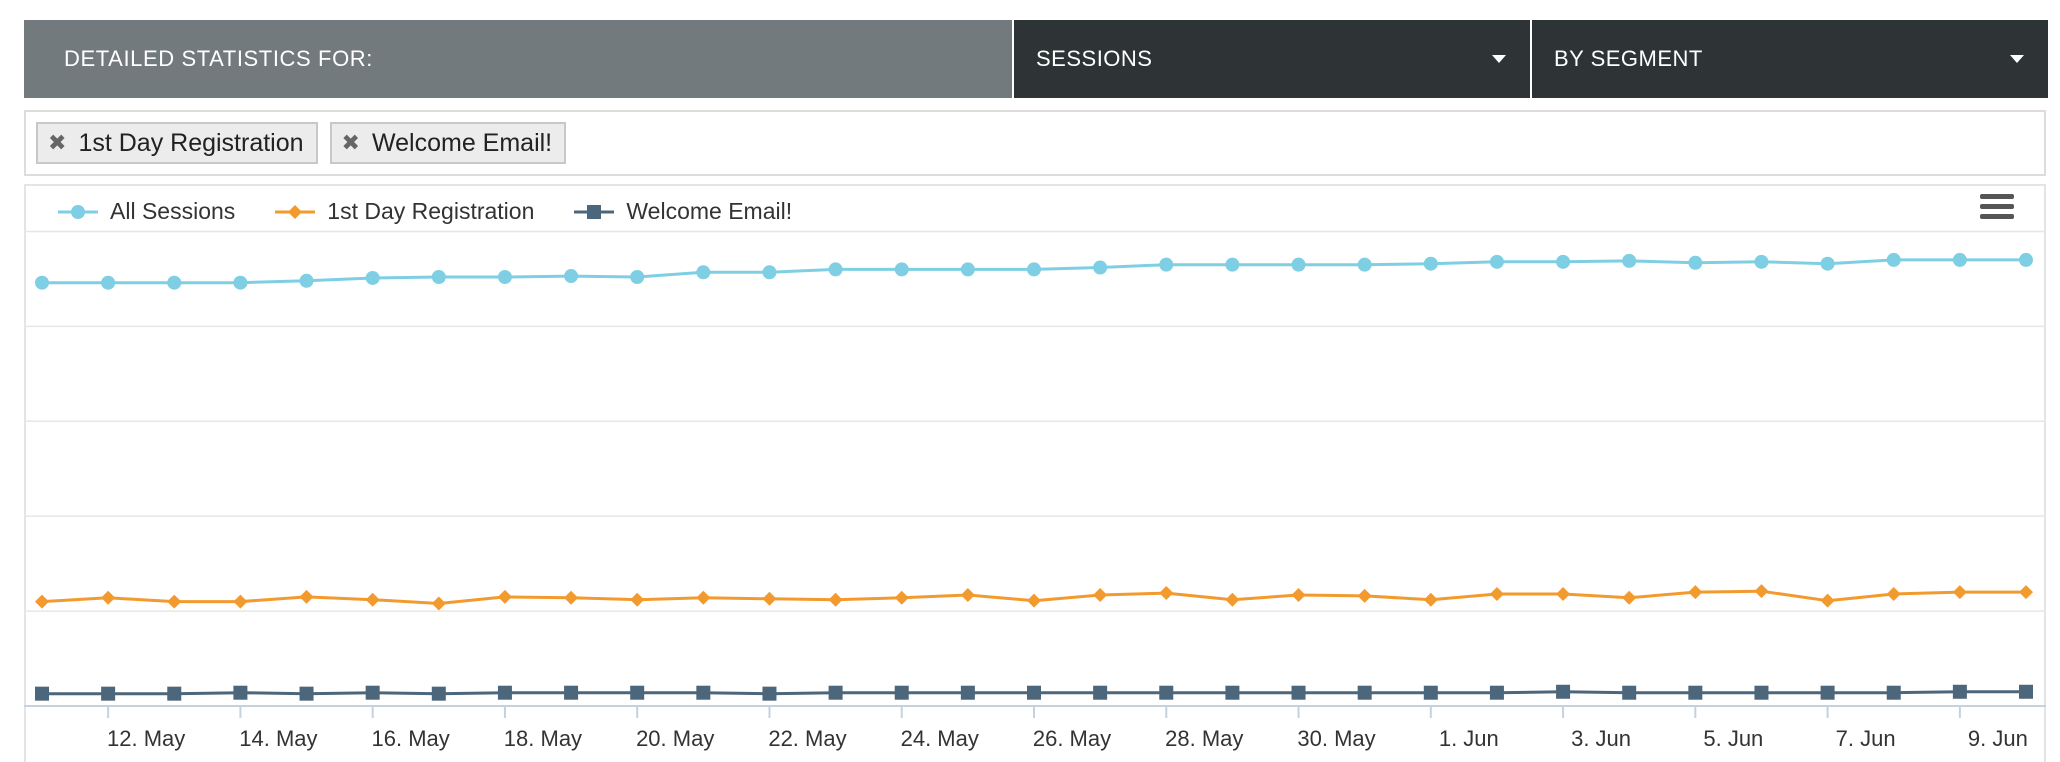  What do you see at coordinates (173, 211) in the screenshot?
I see `legend-label: All Sessions` at bounding box center [173, 211].